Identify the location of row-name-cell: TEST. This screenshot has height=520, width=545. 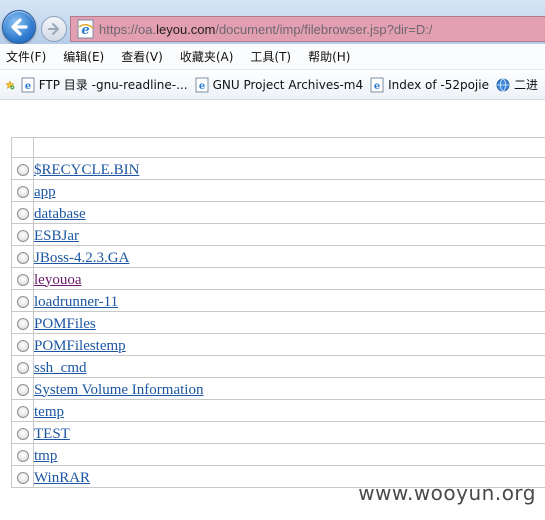
(289, 432).